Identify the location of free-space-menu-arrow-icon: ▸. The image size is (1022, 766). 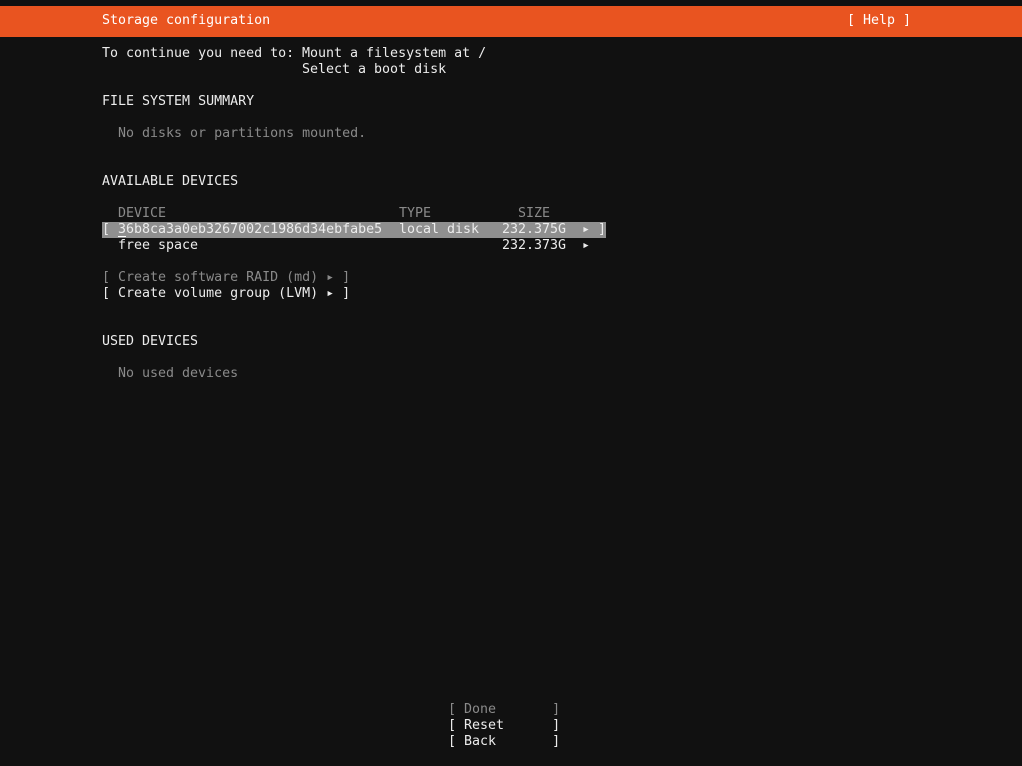
(586, 246).